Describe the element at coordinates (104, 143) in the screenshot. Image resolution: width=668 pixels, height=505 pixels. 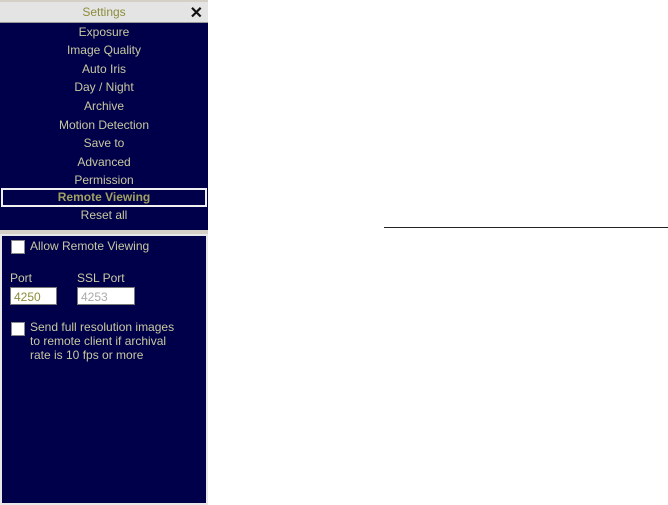
I see `menu-item-save-to: Save to` at that location.